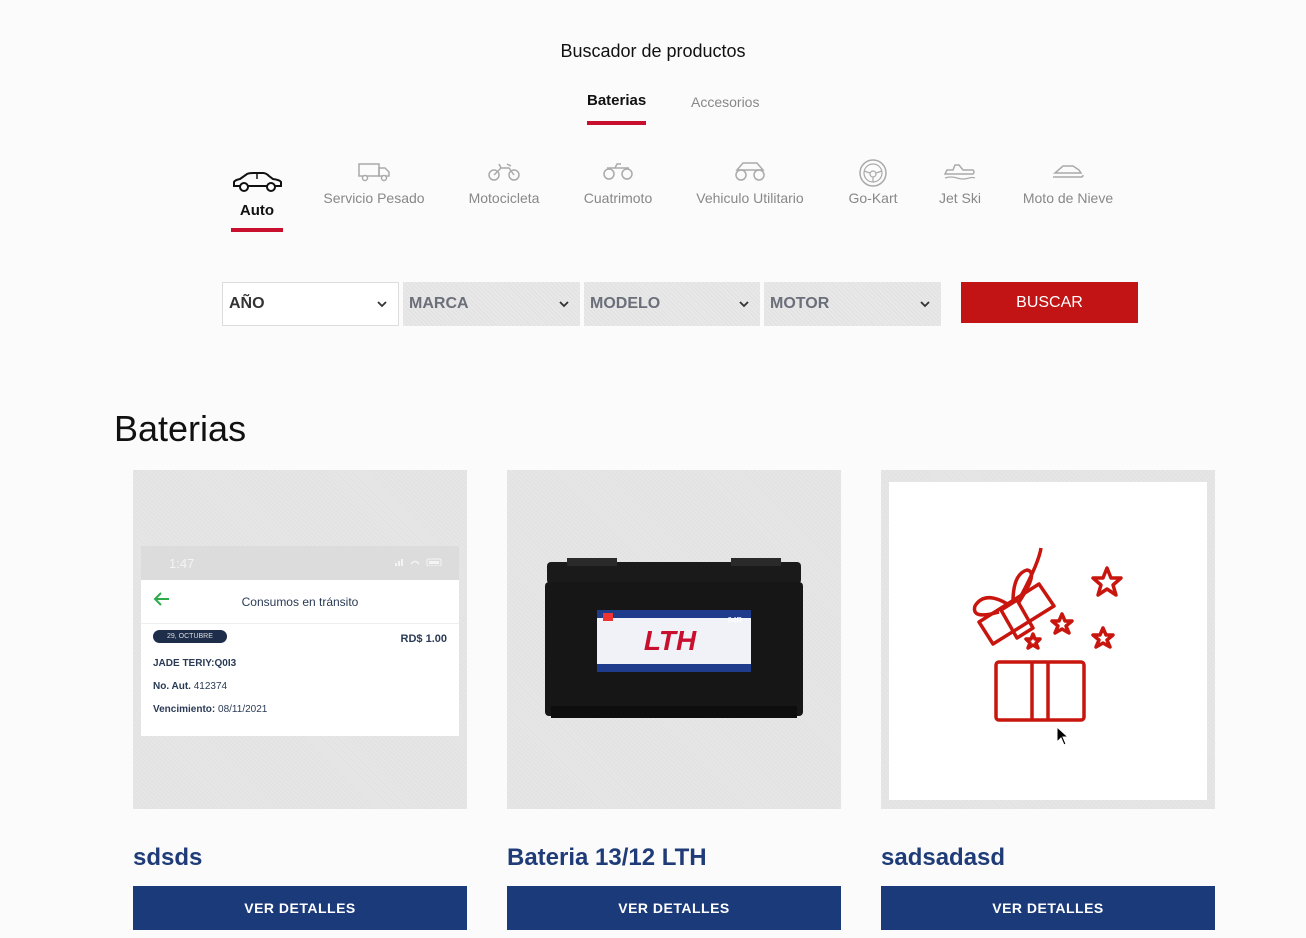  What do you see at coordinates (1049, 302) in the screenshot?
I see `search-button: BUSCAR` at bounding box center [1049, 302].